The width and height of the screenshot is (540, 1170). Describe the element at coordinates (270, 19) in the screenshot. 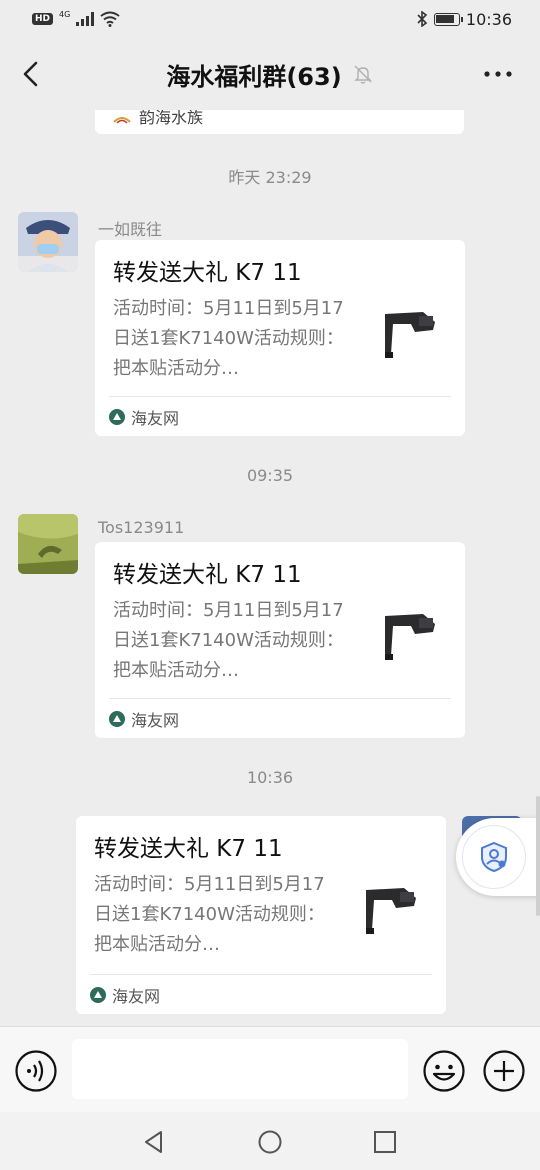

I see `status-bar: HD 4G 10:36` at that location.